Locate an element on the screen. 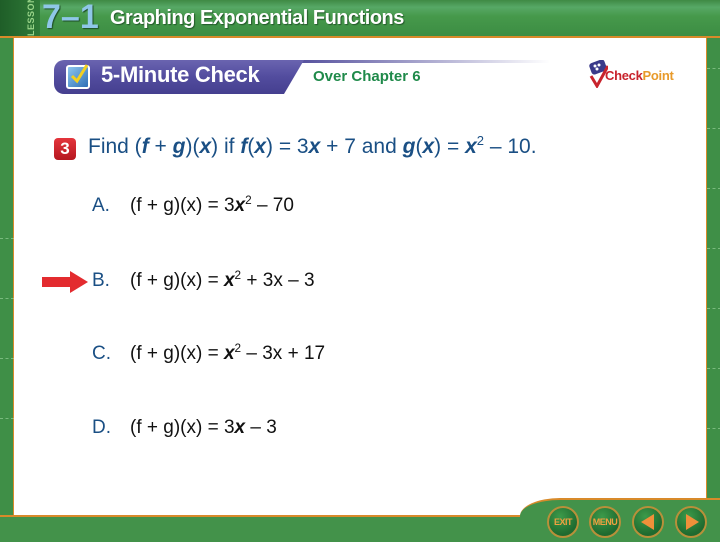  choice-letter: D. is located at coordinates (101, 427).